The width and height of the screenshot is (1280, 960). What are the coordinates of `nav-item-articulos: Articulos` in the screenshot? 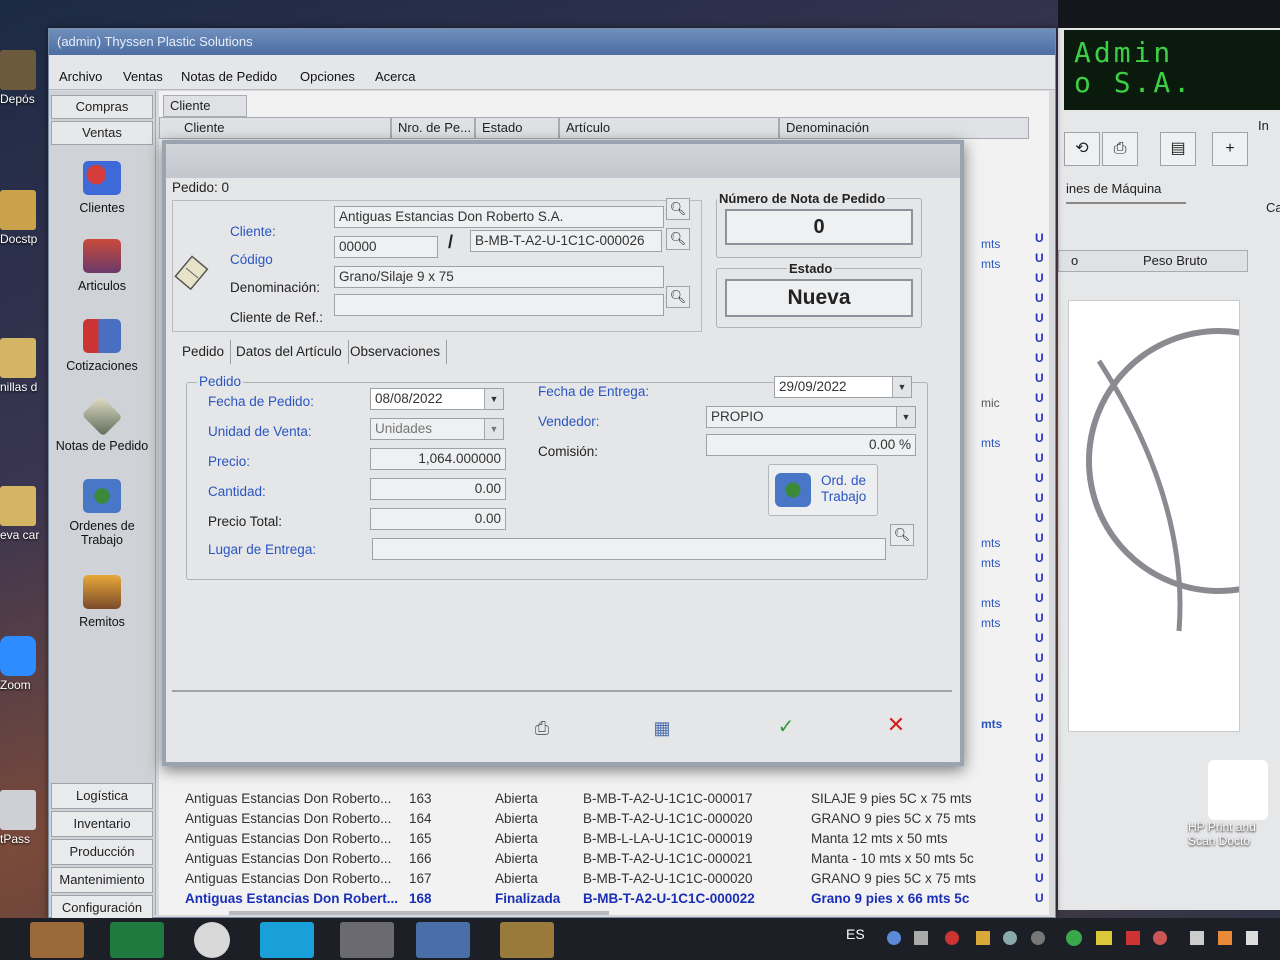 It's located at (102, 266).